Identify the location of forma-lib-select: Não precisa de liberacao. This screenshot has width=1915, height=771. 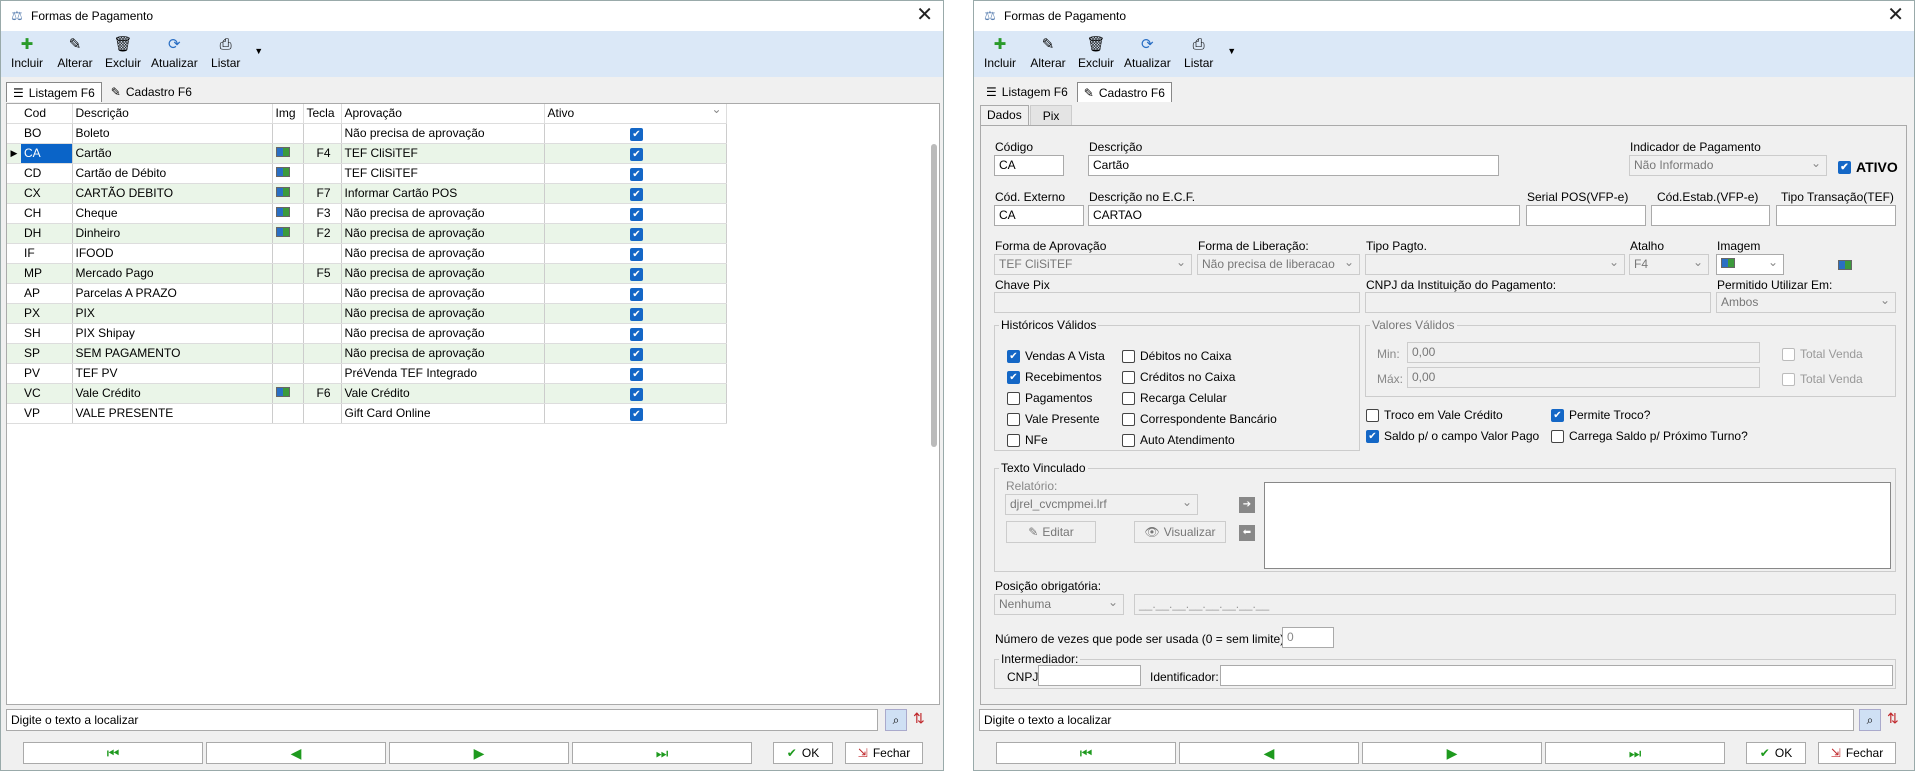
(1278, 264).